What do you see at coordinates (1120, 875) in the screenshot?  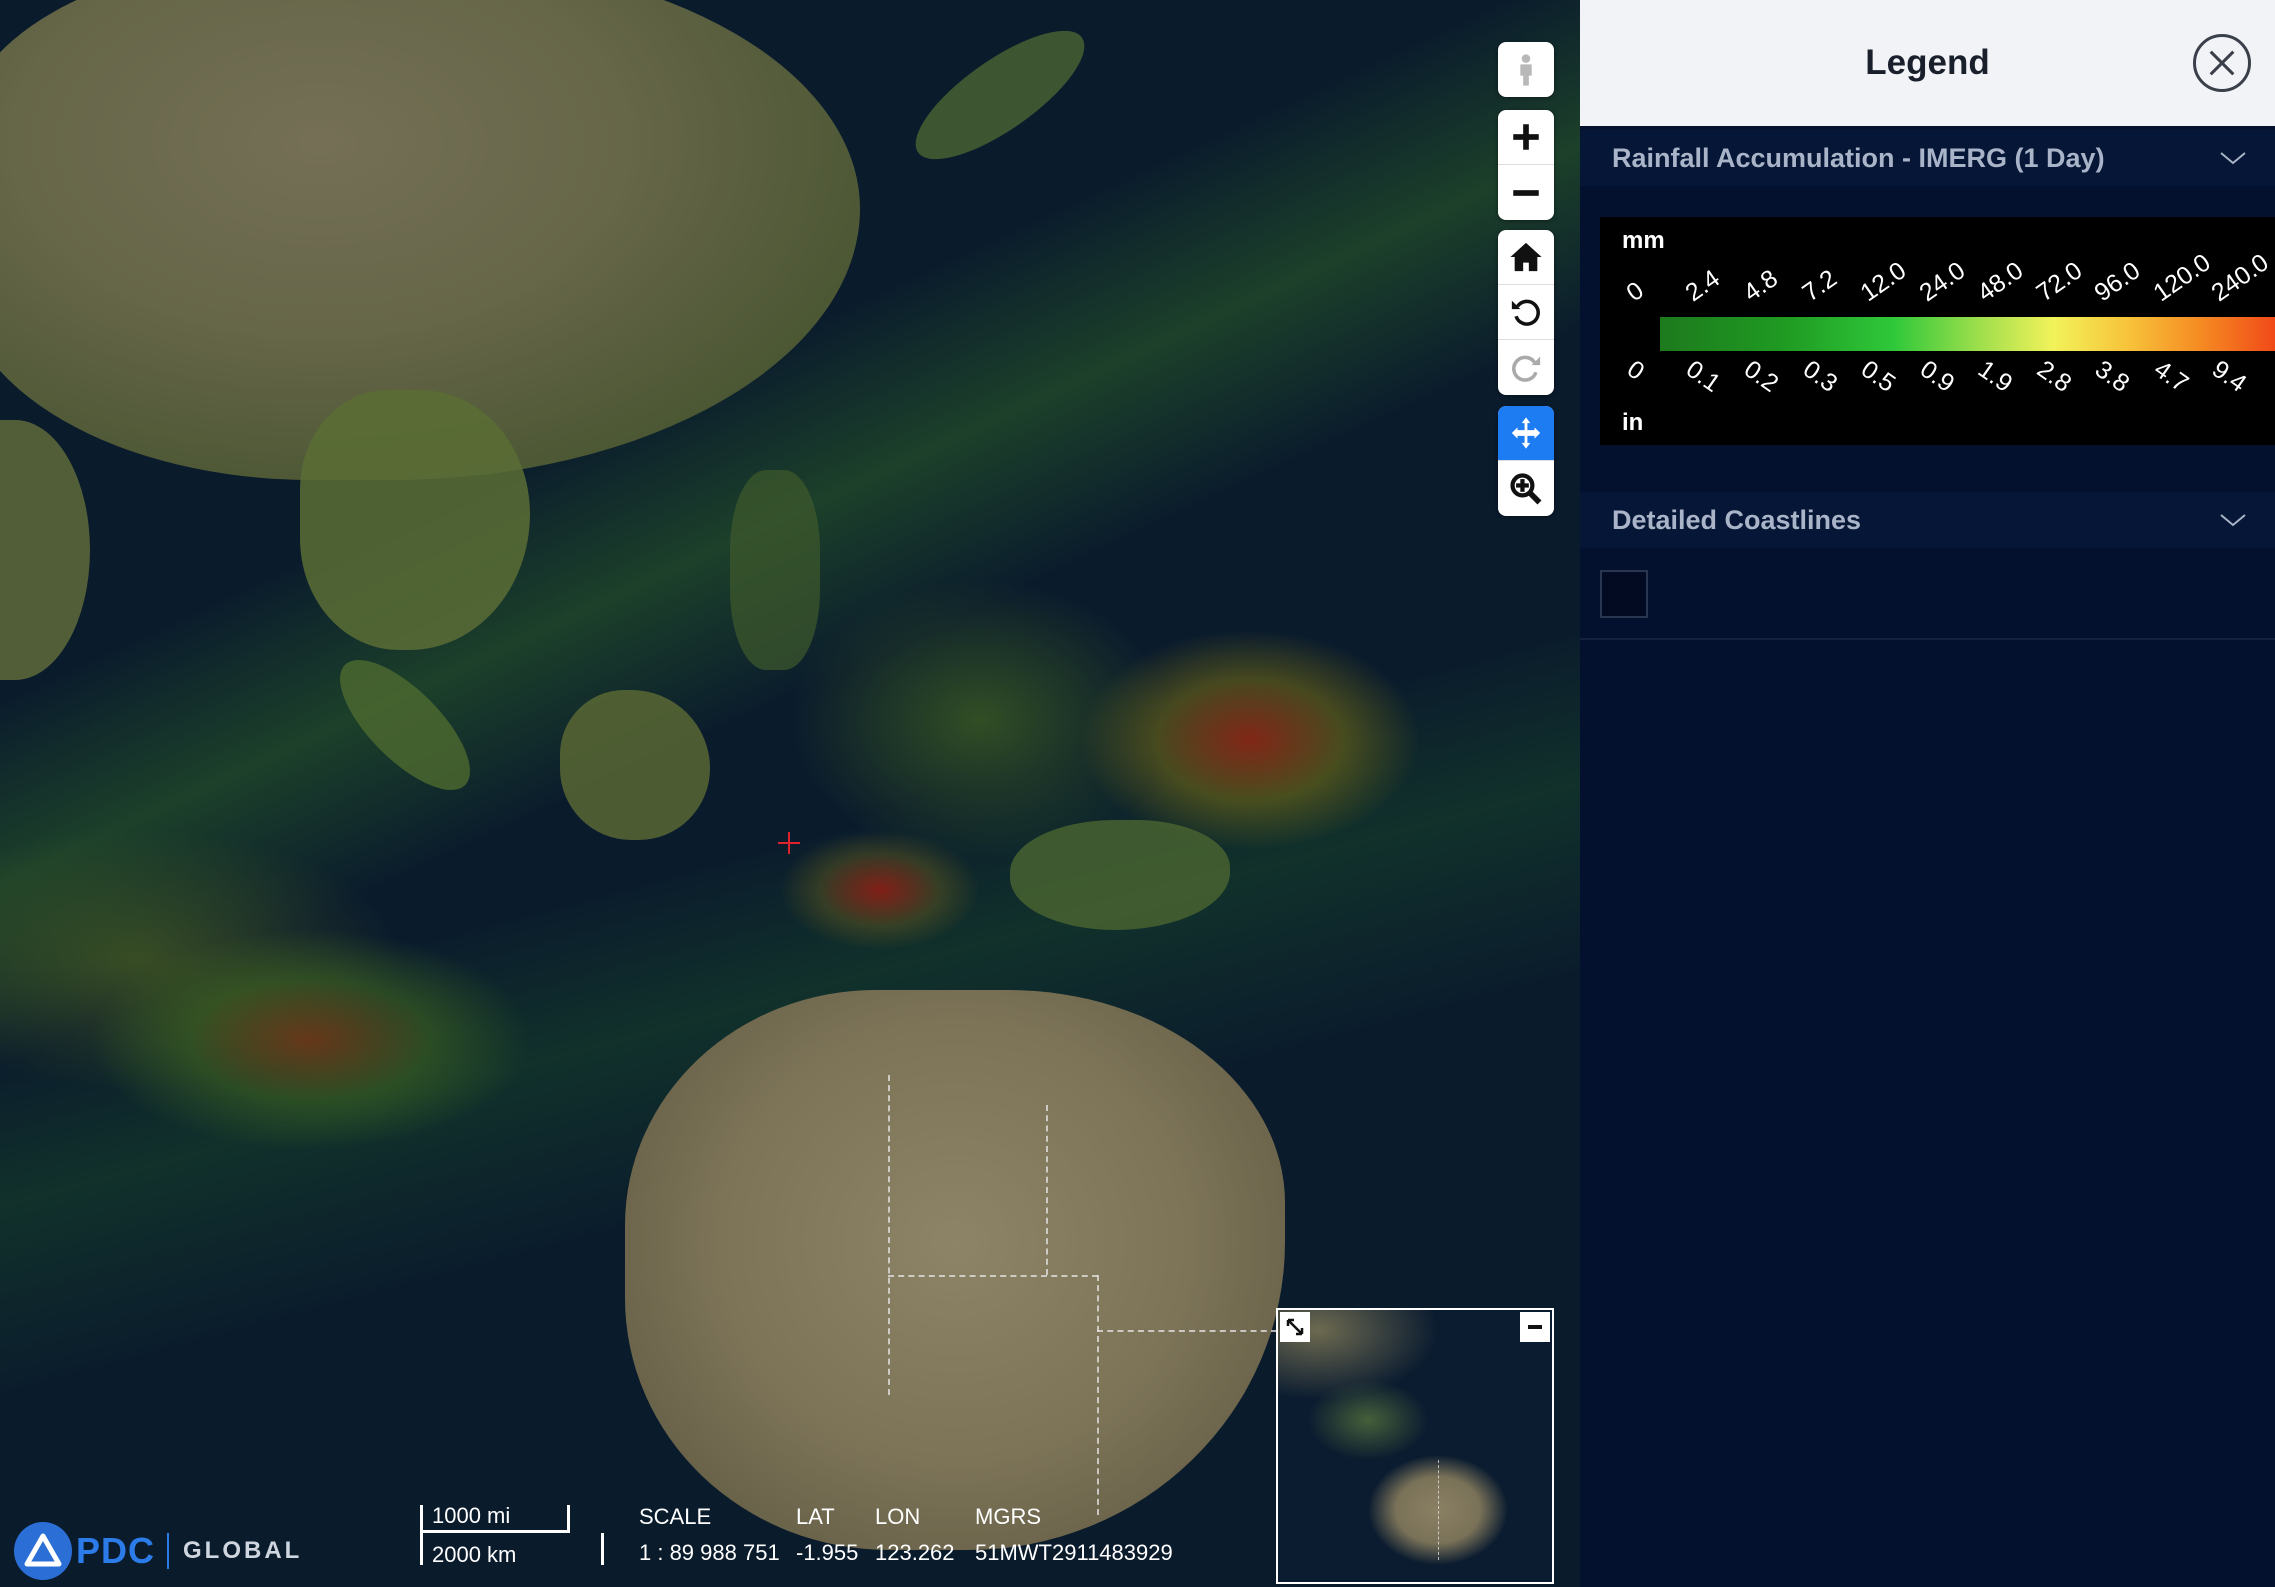 I see `land-new-guinea` at bounding box center [1120, 875].